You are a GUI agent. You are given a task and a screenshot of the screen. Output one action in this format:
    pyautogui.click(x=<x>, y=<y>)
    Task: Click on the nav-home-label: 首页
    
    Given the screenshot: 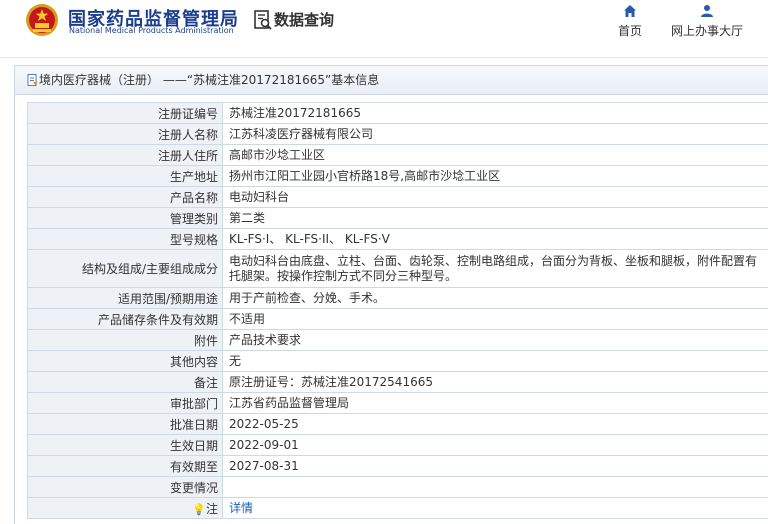 What is the action you would take?
    pyautogui.click(x=629, y=31)
    